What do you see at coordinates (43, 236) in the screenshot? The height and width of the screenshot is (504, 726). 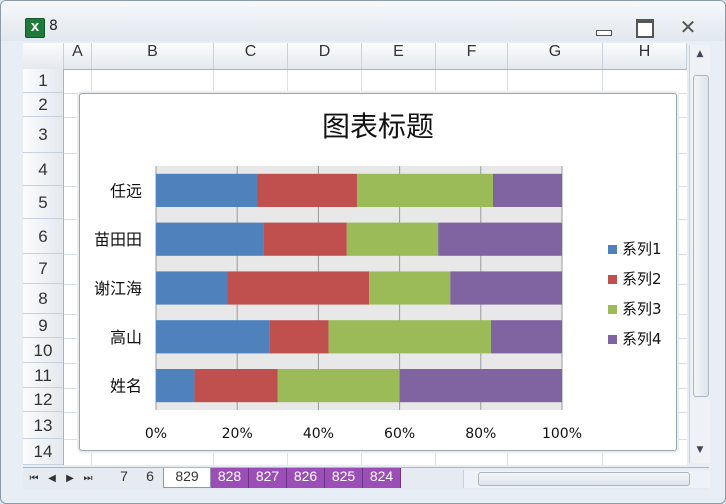 I see `row-header-6: 6` at bounding box center [43, 236].